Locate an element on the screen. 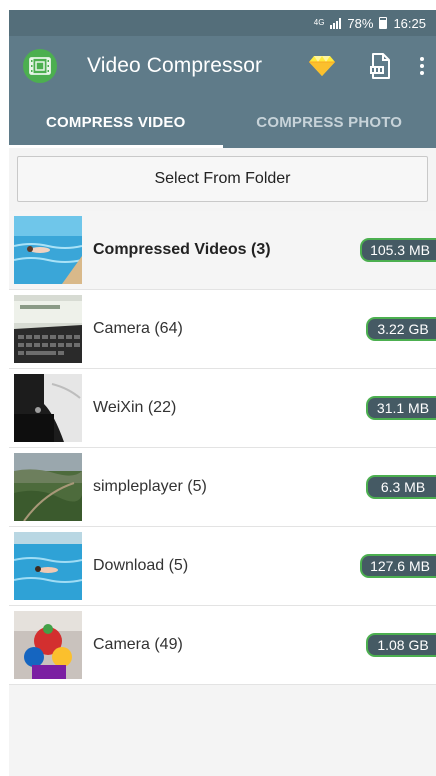 This screenshot has width=436, height=776. list-item: Camera (64) 3.22 GB is located at coordinates (222, 329).